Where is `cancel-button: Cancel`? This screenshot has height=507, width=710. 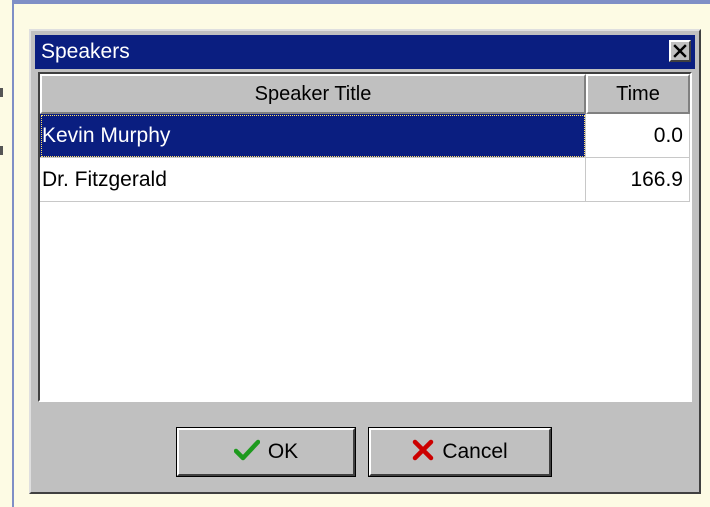 cancel-button: Cancel is located at coordinates (460, 452).